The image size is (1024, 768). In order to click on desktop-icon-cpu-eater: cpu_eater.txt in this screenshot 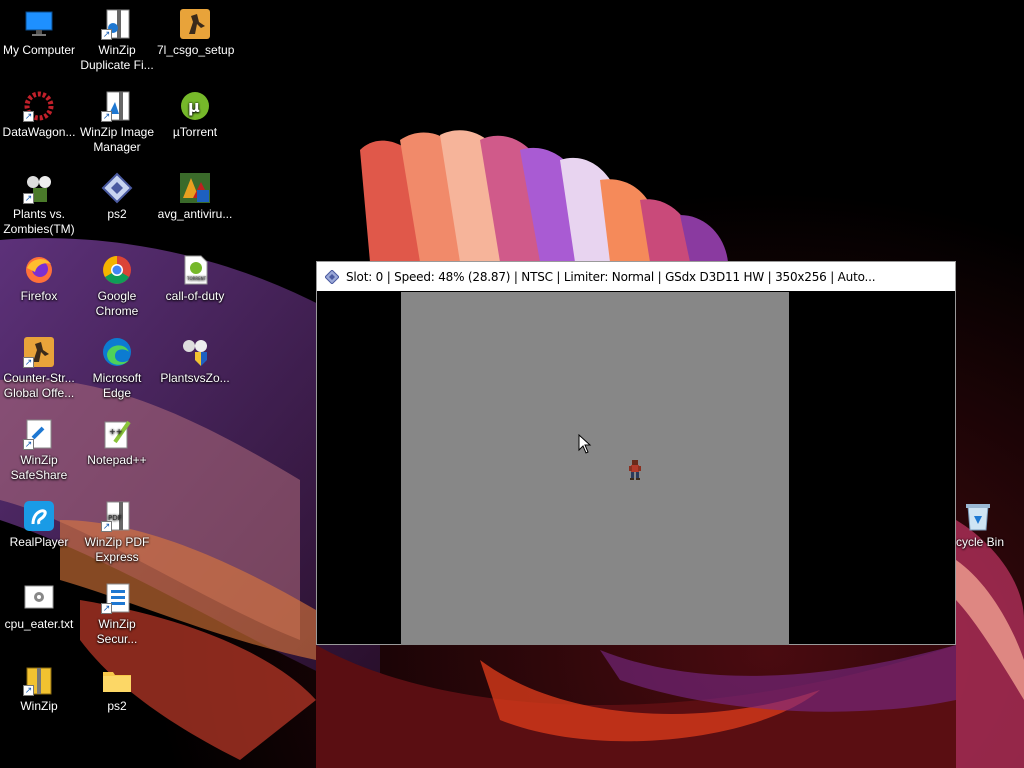, I will do `click(39, 604)`.